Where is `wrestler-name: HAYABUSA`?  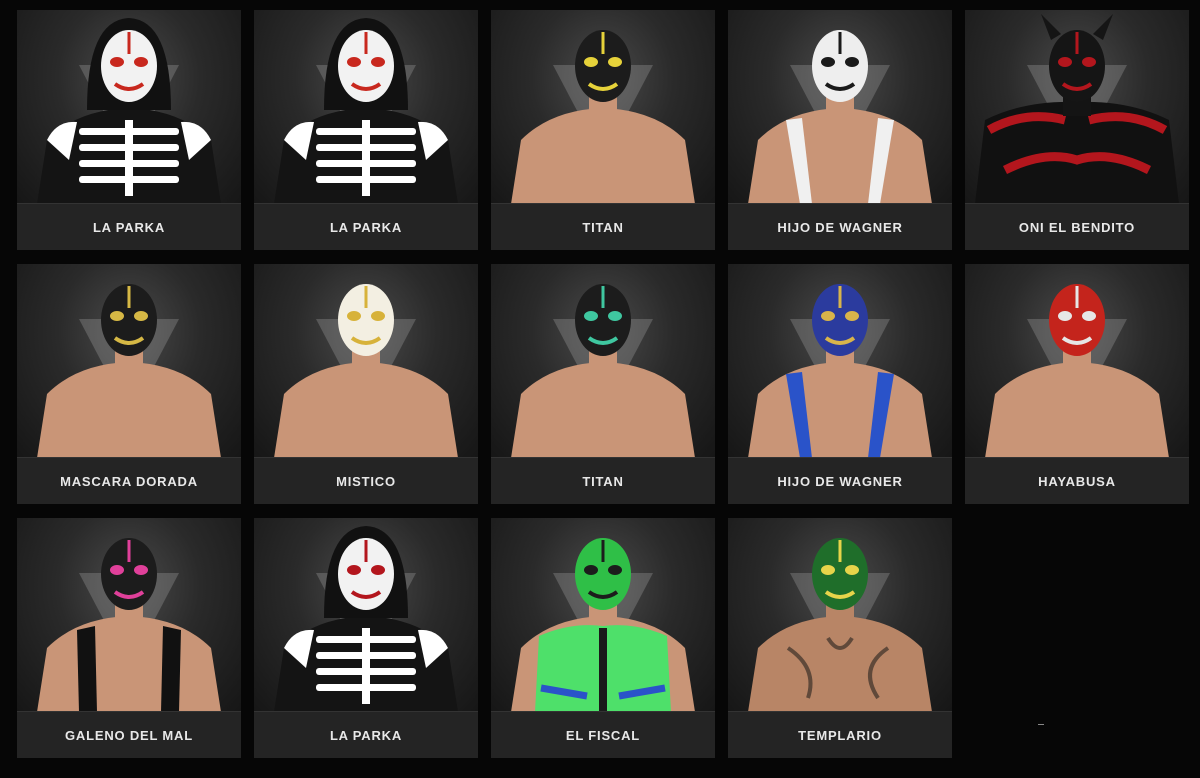 wrestler-name: HAYABUSA is located at coordinates (1077, 481).